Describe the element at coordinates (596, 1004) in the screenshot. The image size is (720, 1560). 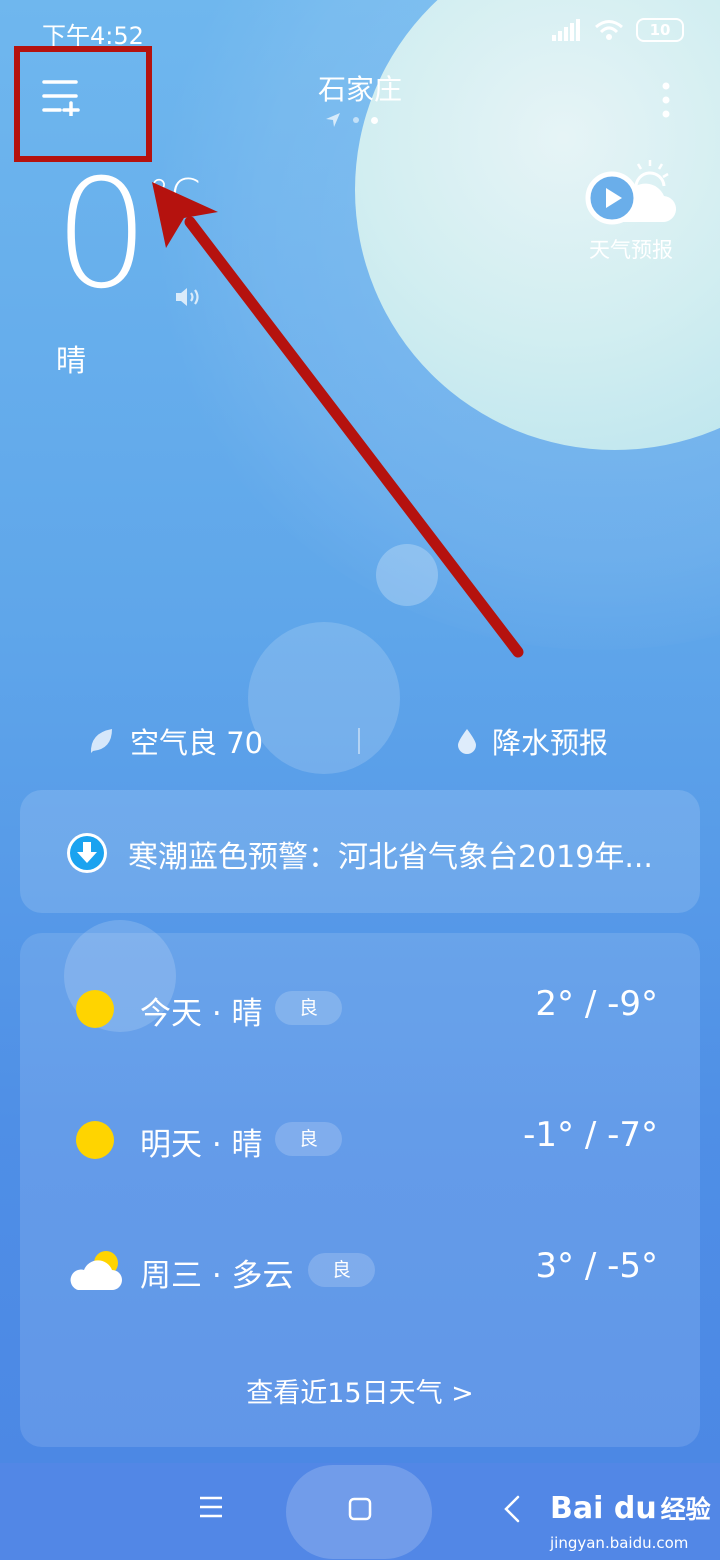
I see `forecast-temperature: 2° / -9°` at that location.